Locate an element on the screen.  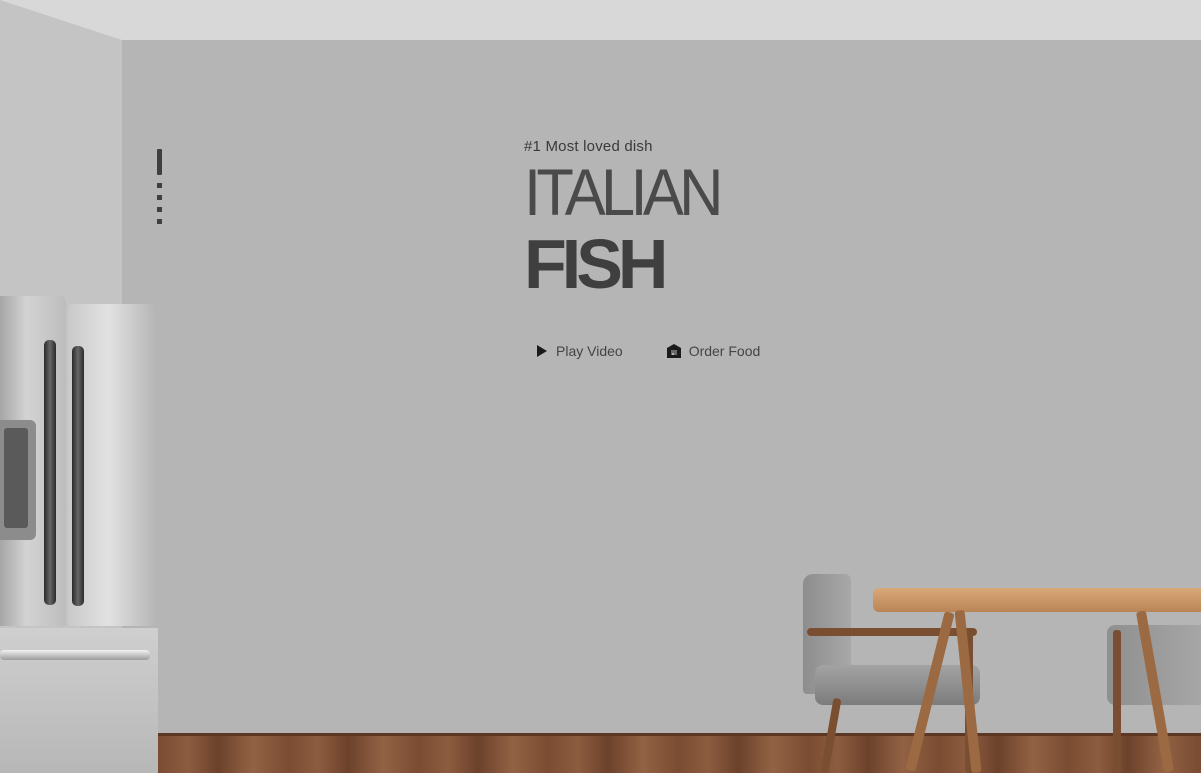
ceiling is located at coordinates (600, 20).